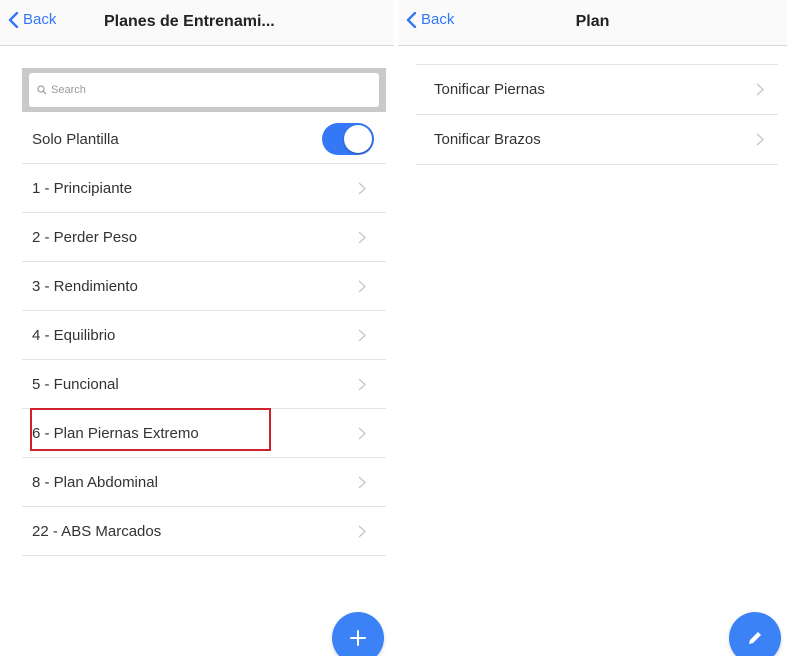 This screenshot has height=656, width=787. I want to click on list-item-label: 1 - Principiante, so click(82, 188).